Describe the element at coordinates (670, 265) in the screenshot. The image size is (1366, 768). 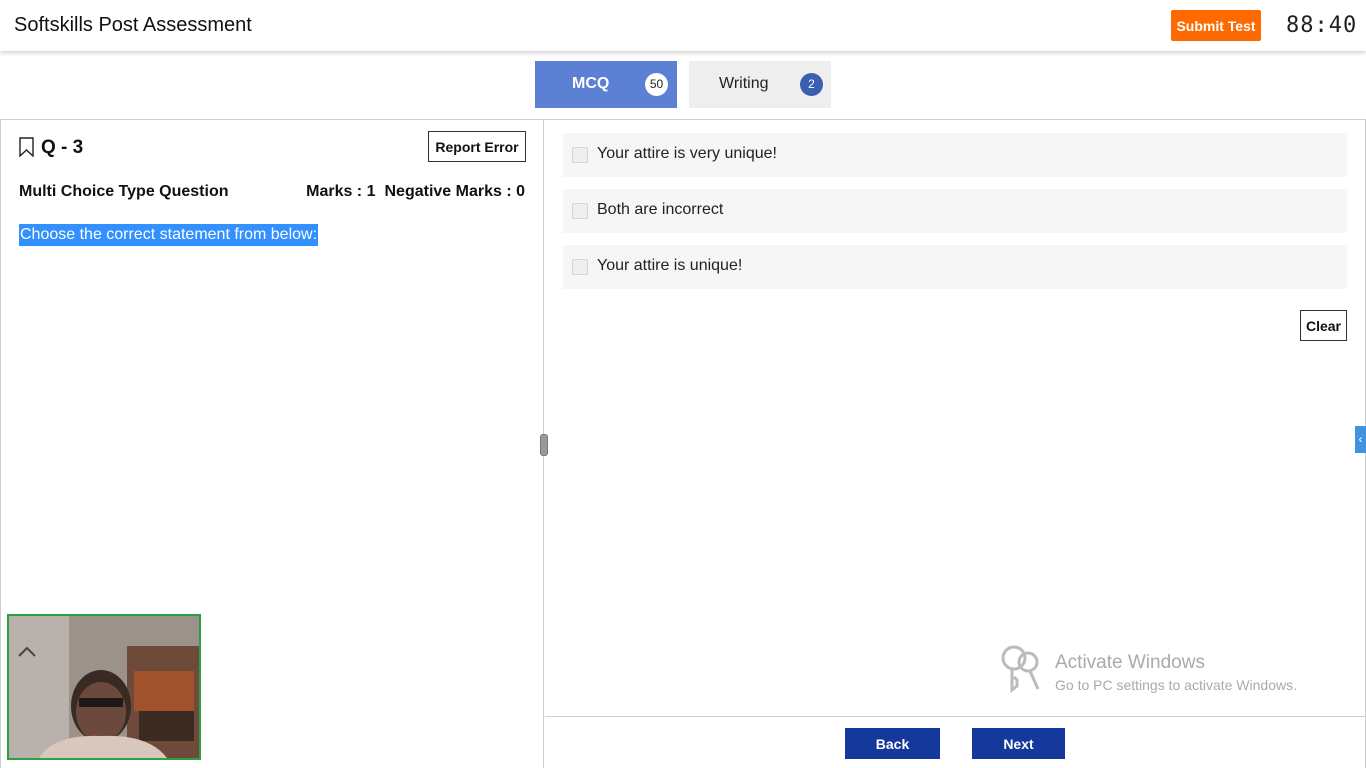
I see `option-3-label: Your attire is unique!` at that location.